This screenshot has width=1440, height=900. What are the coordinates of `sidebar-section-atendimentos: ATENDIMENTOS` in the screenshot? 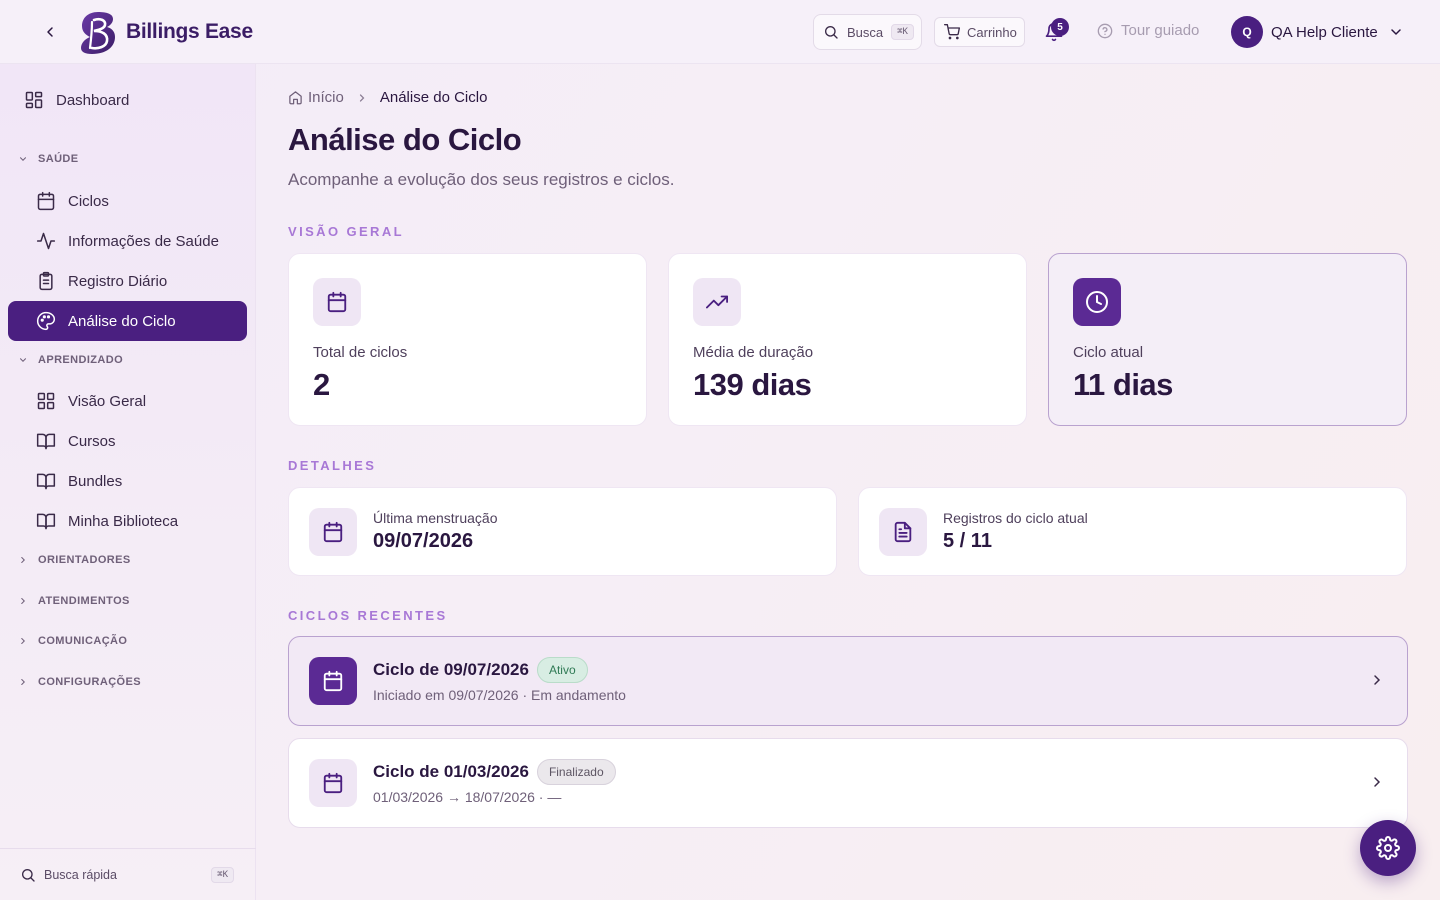 It's located at (74, 601).